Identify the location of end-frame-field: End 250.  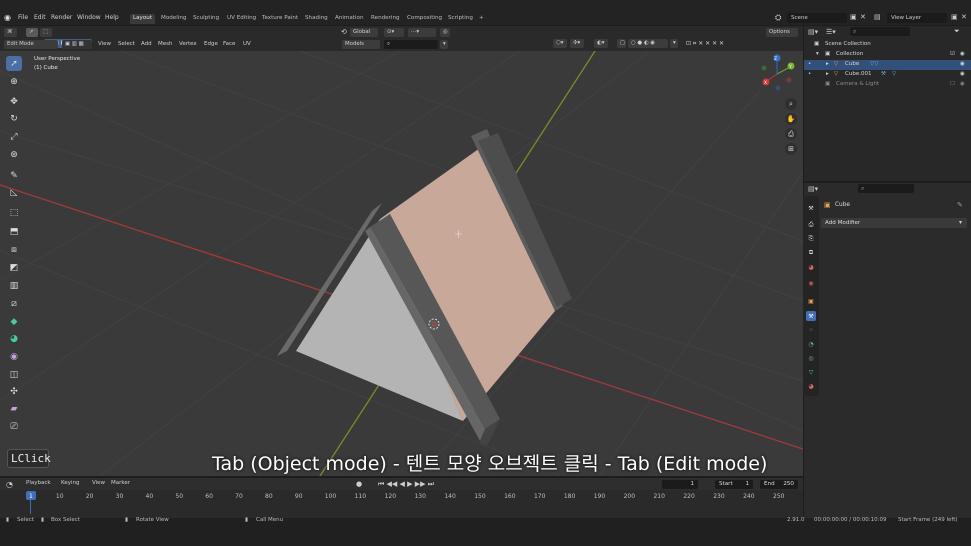
(779, 484).